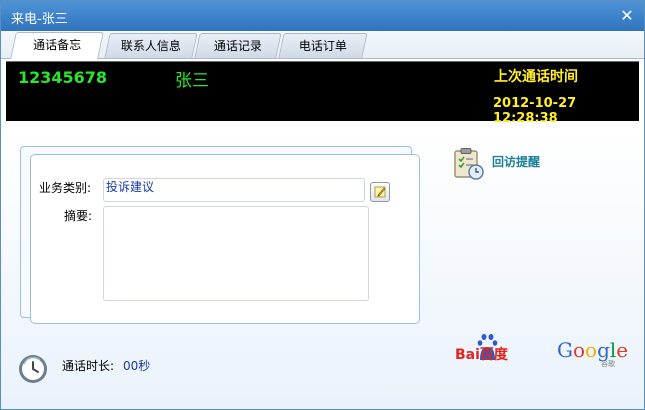 This screenshot has height=410, width=645. Describe the element at coordinates (236, 253) in the screenshot. I see `summary-input` at that location.